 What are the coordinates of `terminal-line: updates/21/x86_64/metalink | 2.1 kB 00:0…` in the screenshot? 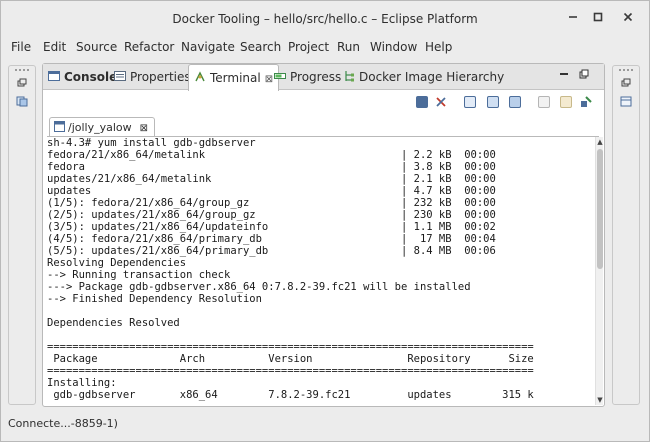 It's located at (271, 179).